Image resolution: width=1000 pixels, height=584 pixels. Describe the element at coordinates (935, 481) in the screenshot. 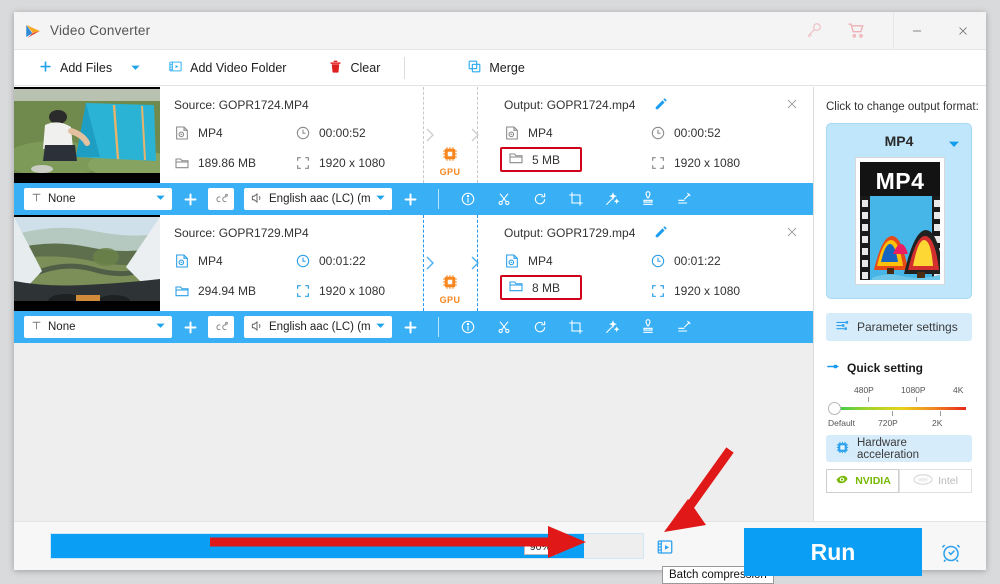

I see `intel-option: intel Intel` at that location.